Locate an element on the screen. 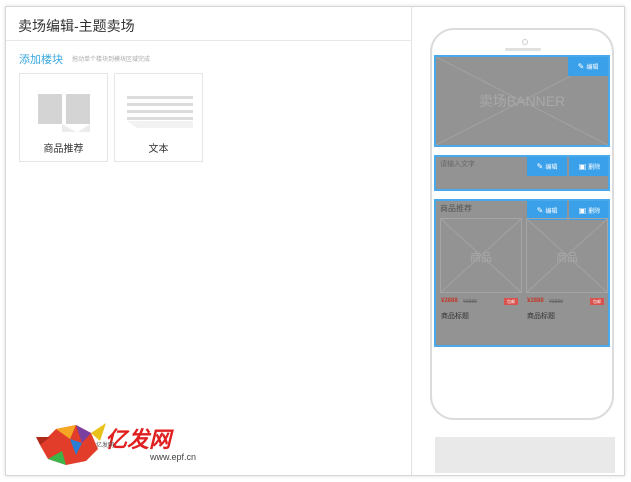  text-edit-button: ✎ 编辑 is located at coordinates (547, 166).